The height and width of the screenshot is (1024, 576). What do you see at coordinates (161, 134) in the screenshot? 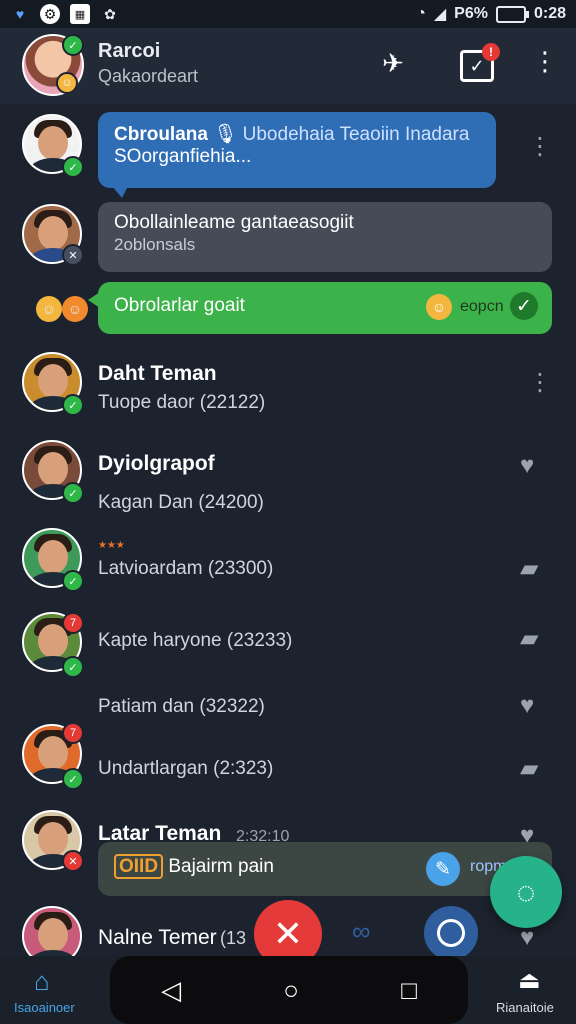
I see `bubble-title: Cbroulana` at bounding box center [161, 134].